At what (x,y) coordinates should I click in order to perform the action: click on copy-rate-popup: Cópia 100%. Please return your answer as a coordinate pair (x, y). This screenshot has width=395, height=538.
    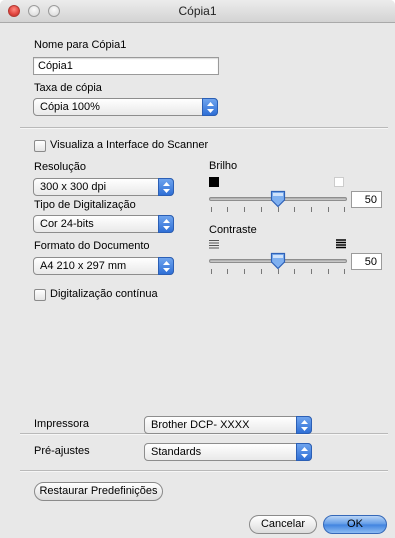
    Looking at the image, I should click on (125, 107).